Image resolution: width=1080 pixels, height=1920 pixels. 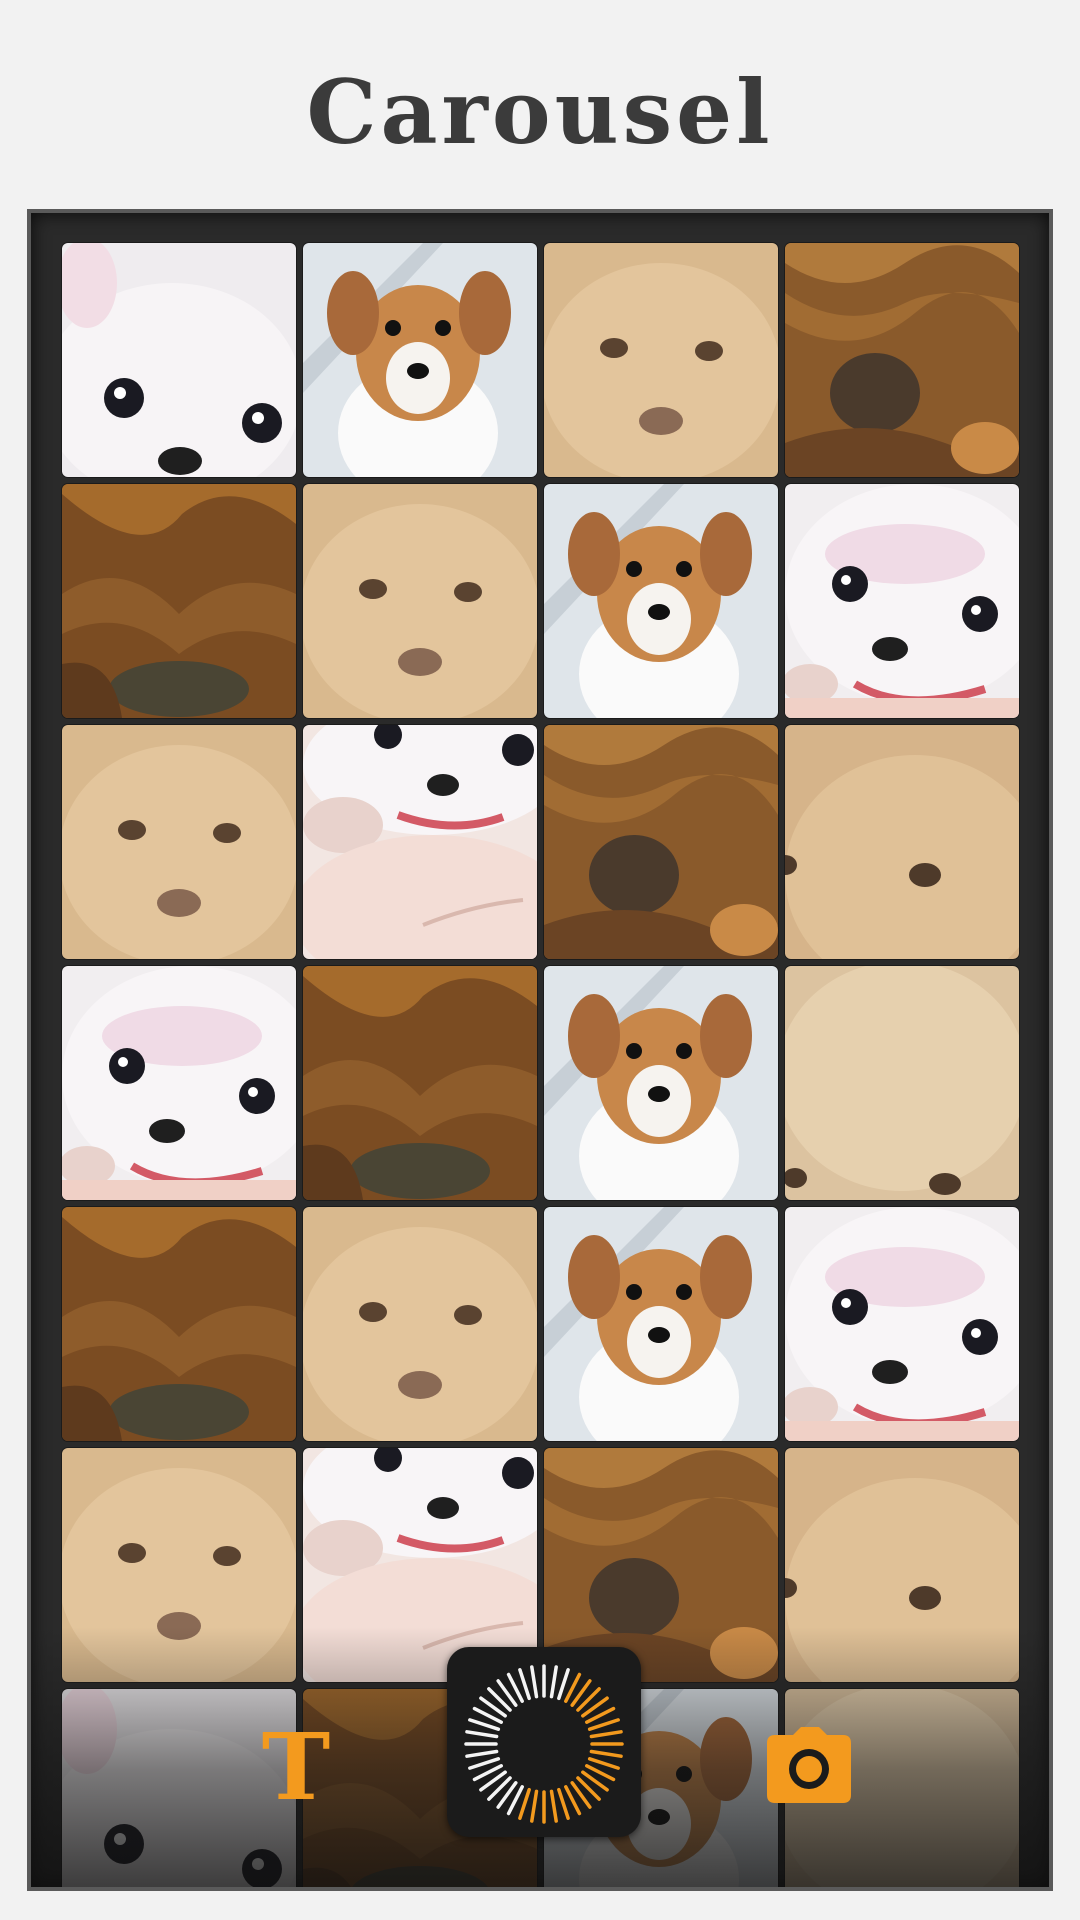 I want to click on camera-icon, so click(x=809, y=1765).